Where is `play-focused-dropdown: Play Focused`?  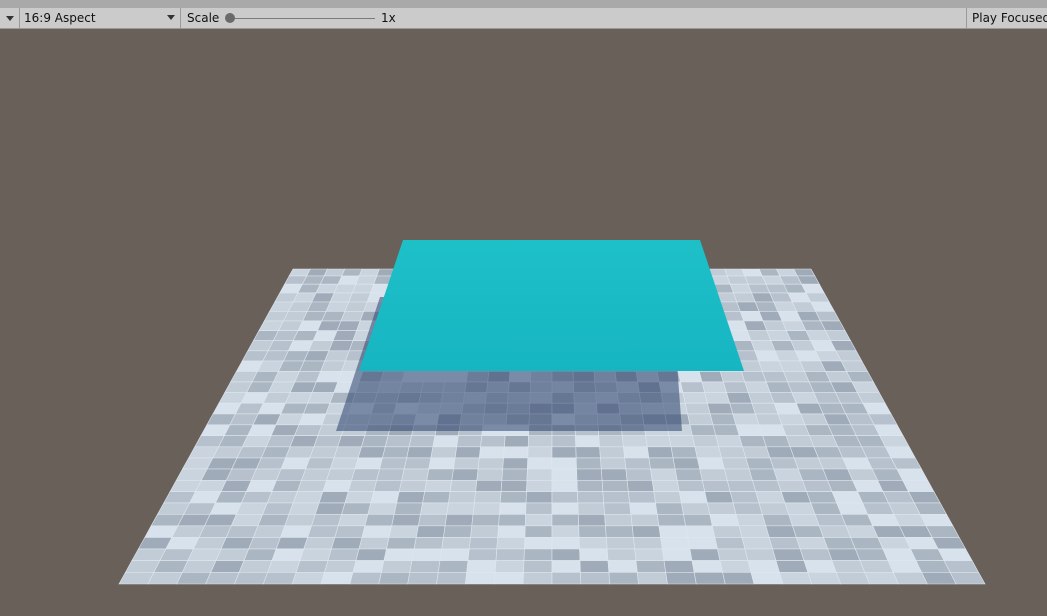 play-focused-dropdown: Play Focused is located at coordinates (1006, 18).